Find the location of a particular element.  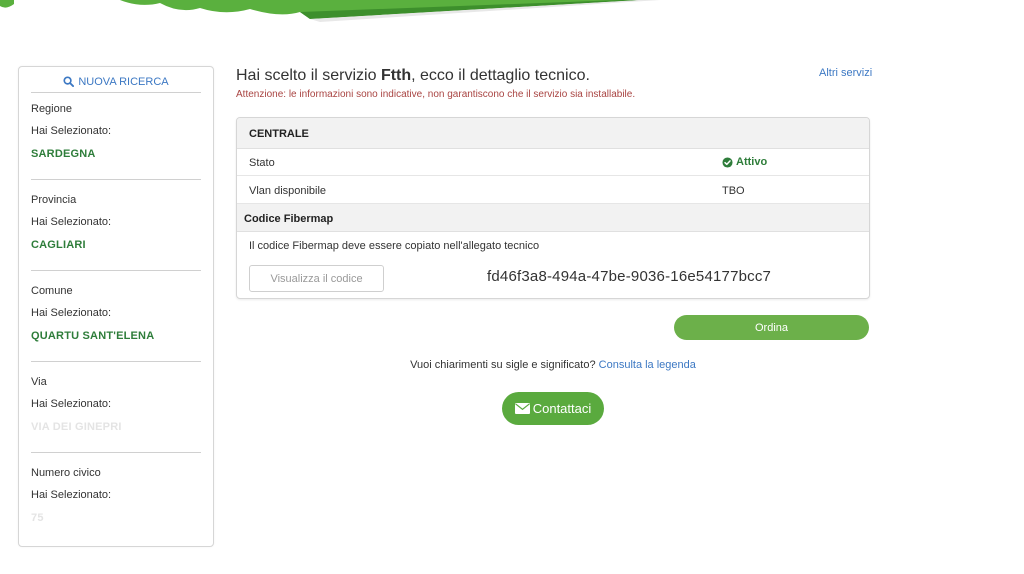

contact-label: Contattaci is located at coordinates (562, 408).